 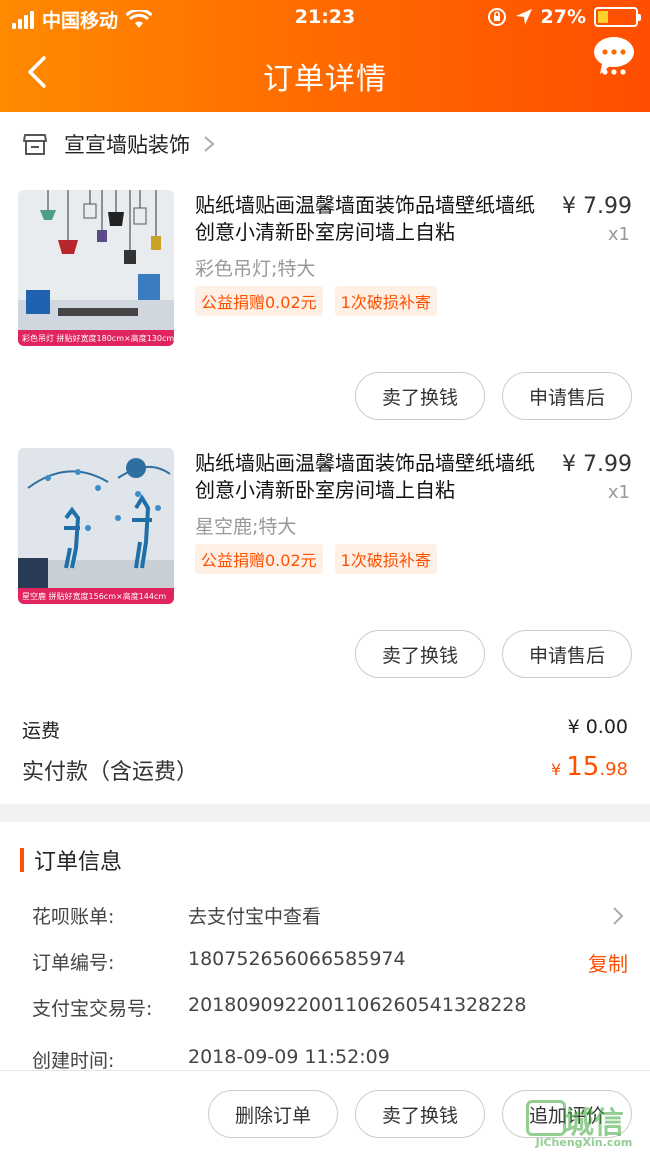 I want to click on paid-row: 实付款（含运费） ¥ 15.98, so click(x=325, y=770).